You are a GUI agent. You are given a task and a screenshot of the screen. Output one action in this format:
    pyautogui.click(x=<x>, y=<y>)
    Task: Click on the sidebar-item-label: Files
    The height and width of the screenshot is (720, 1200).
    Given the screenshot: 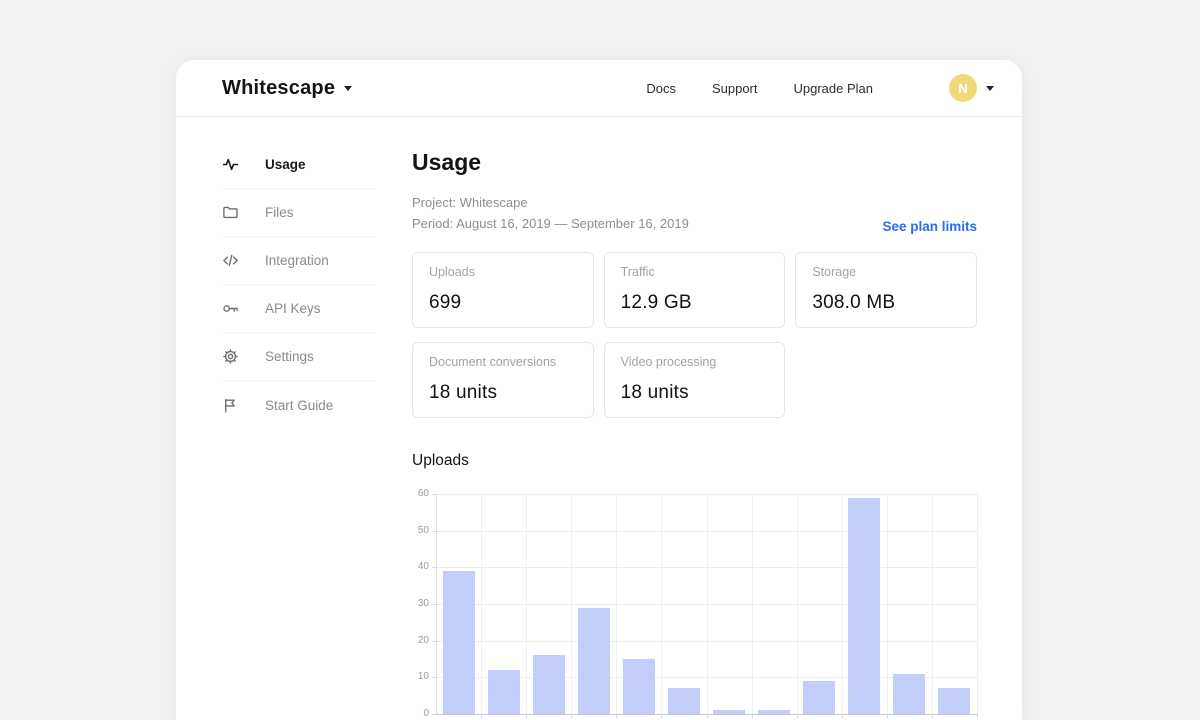 What is the action you would take?
    pyautogui.click(x=279, y=212)
    